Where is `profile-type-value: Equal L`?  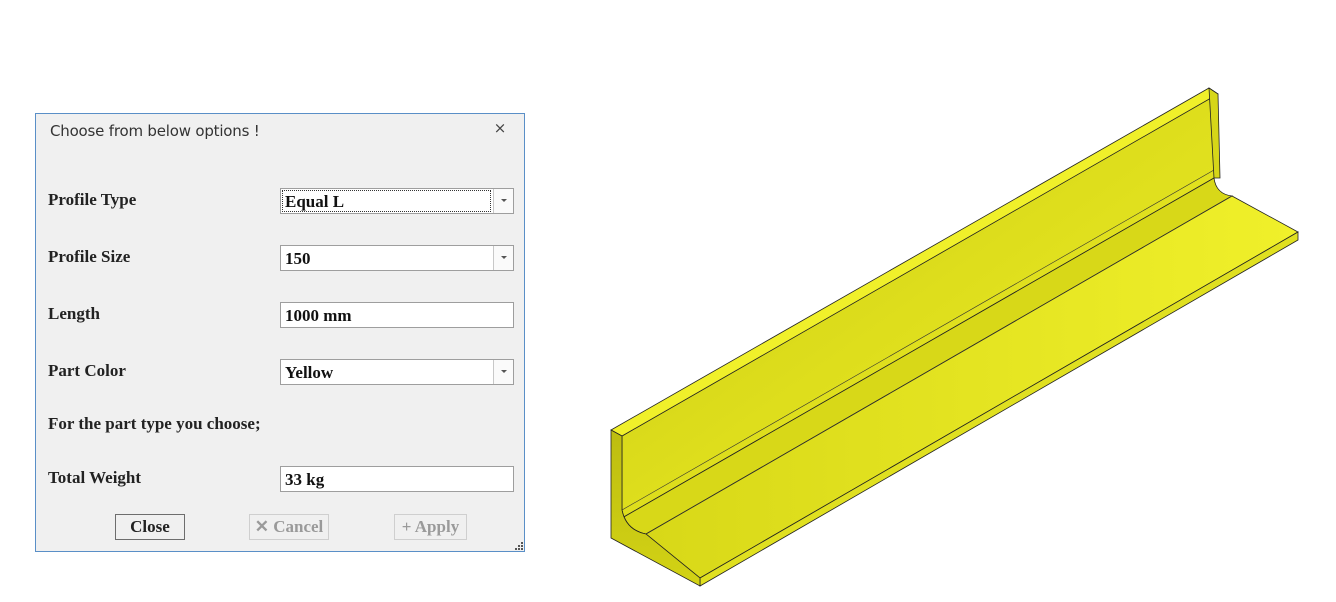 profile-type-value: Equal L is located at coordinates (315, 201).